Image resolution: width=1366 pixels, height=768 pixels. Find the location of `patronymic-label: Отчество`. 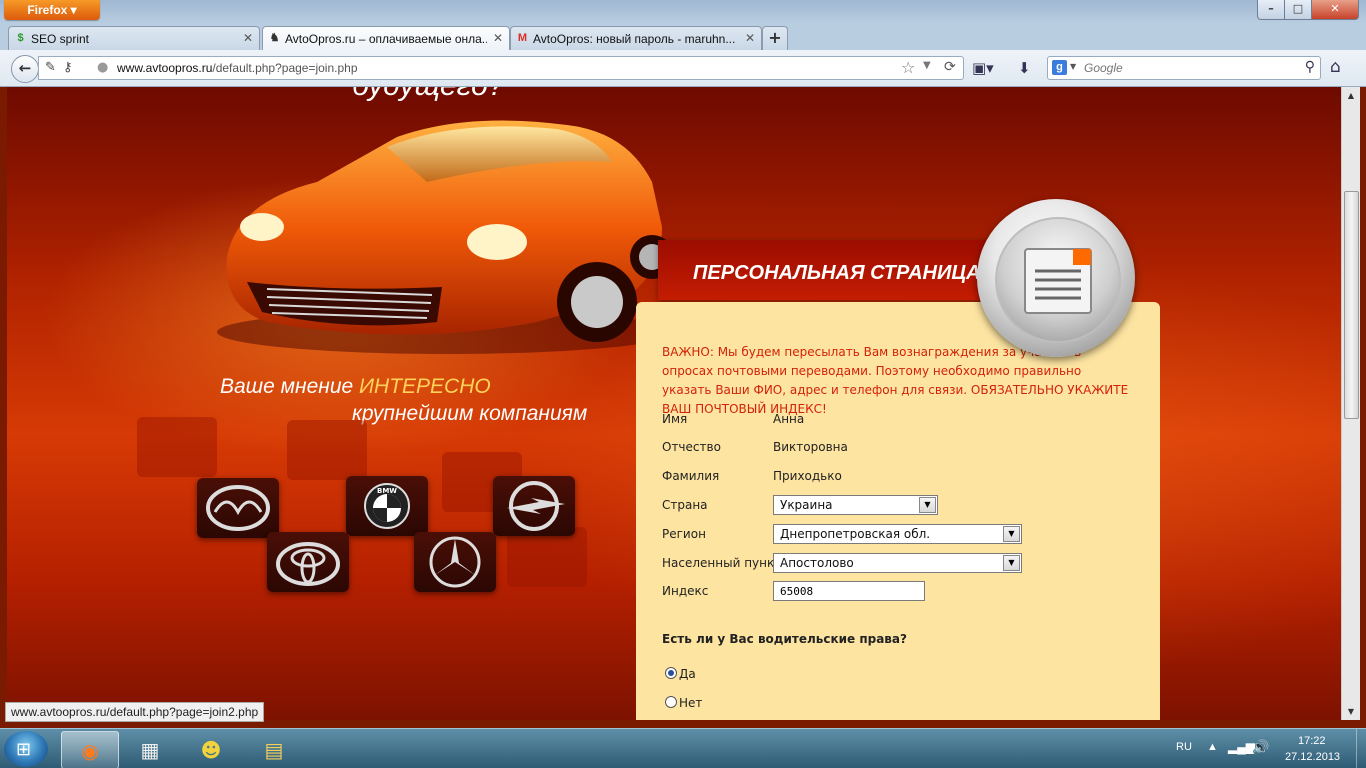

patronymic-label: Отчество is located at coordinates (691, 447).